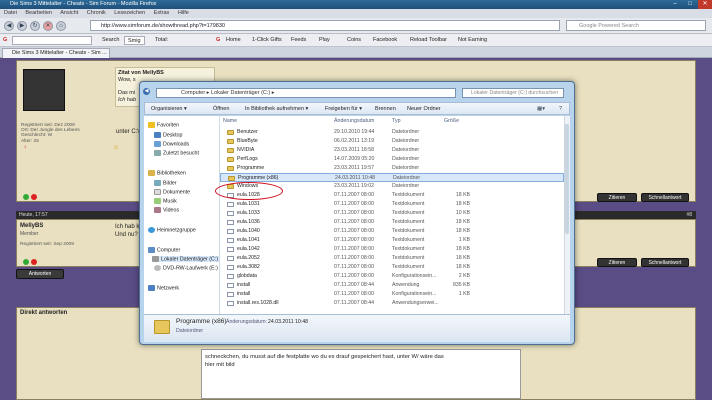  What do you see at coordinates (276, 109) in the screenshot?
I see `add-to-library-button: In Bibliothek aufnehmen ▾` at bounding box center [276, 109].